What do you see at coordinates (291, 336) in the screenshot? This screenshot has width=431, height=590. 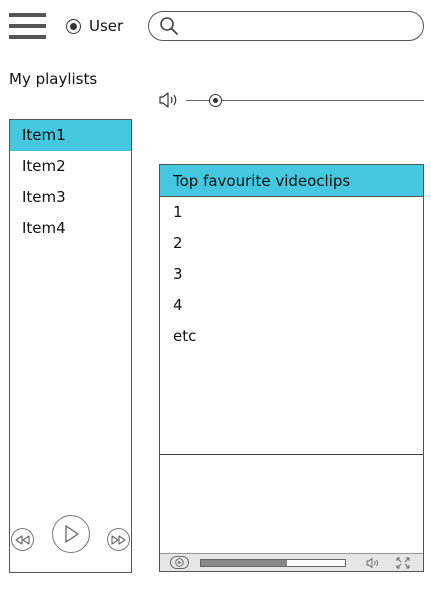 I see `videoclip-item: etc` at bounding box center [291, 336].